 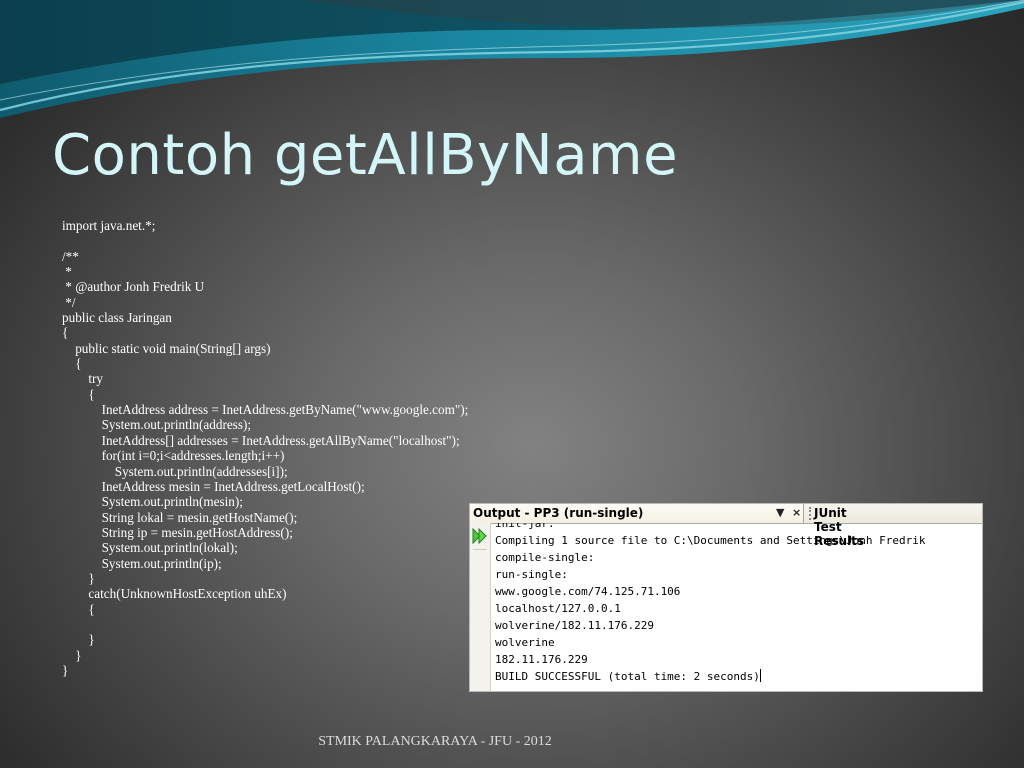 I want to click on rerun-icon, so click(x=480, y=536).